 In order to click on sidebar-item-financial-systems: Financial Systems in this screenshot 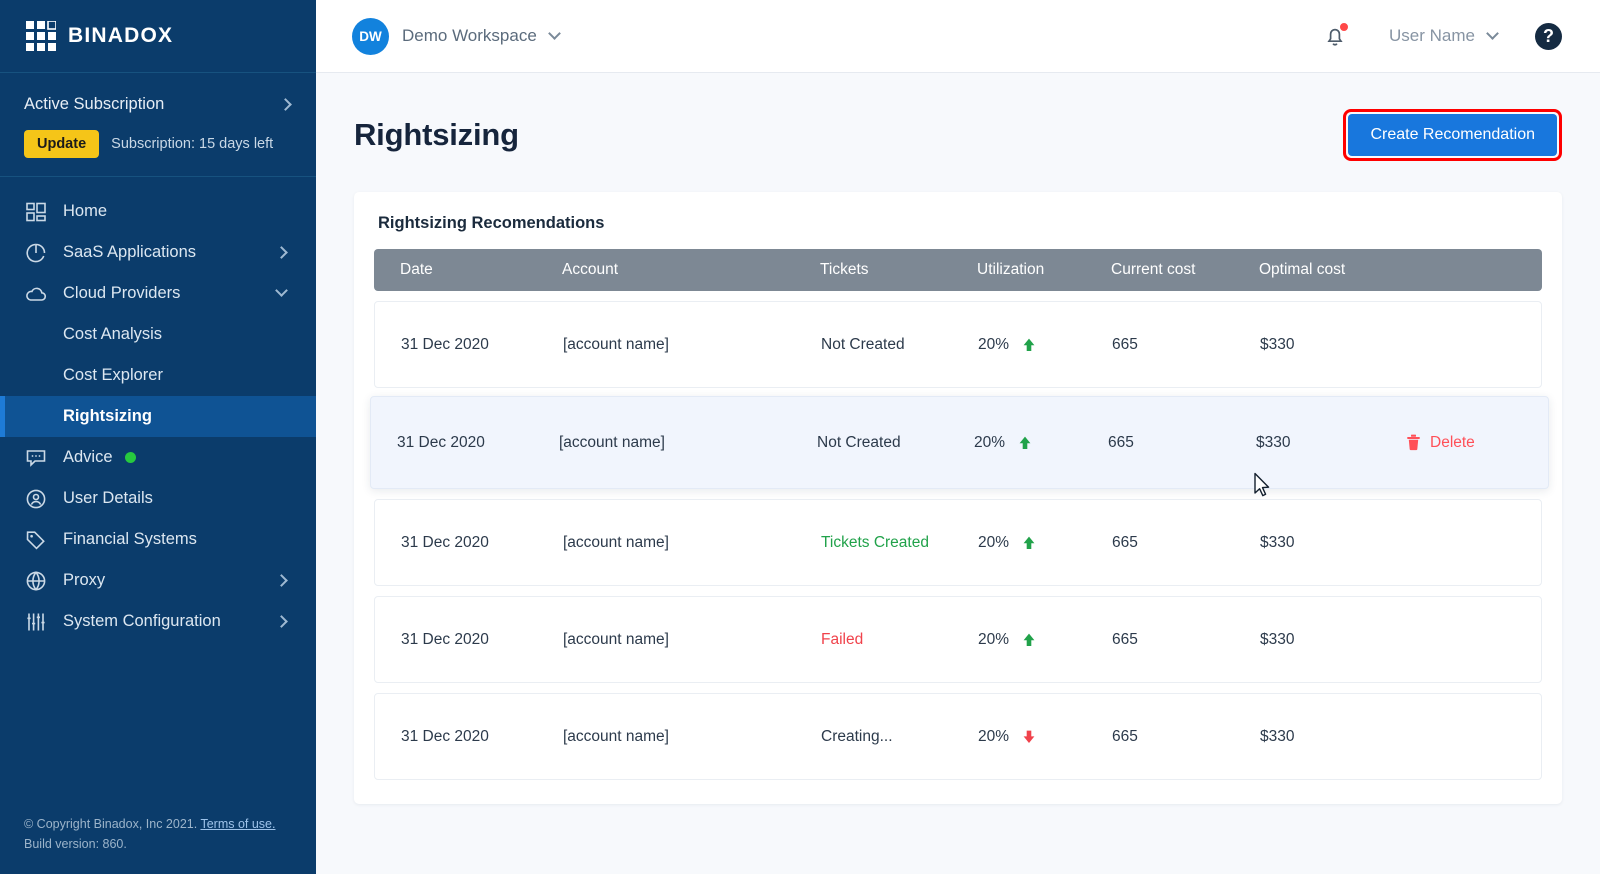, I will do `click(158, 539)`.